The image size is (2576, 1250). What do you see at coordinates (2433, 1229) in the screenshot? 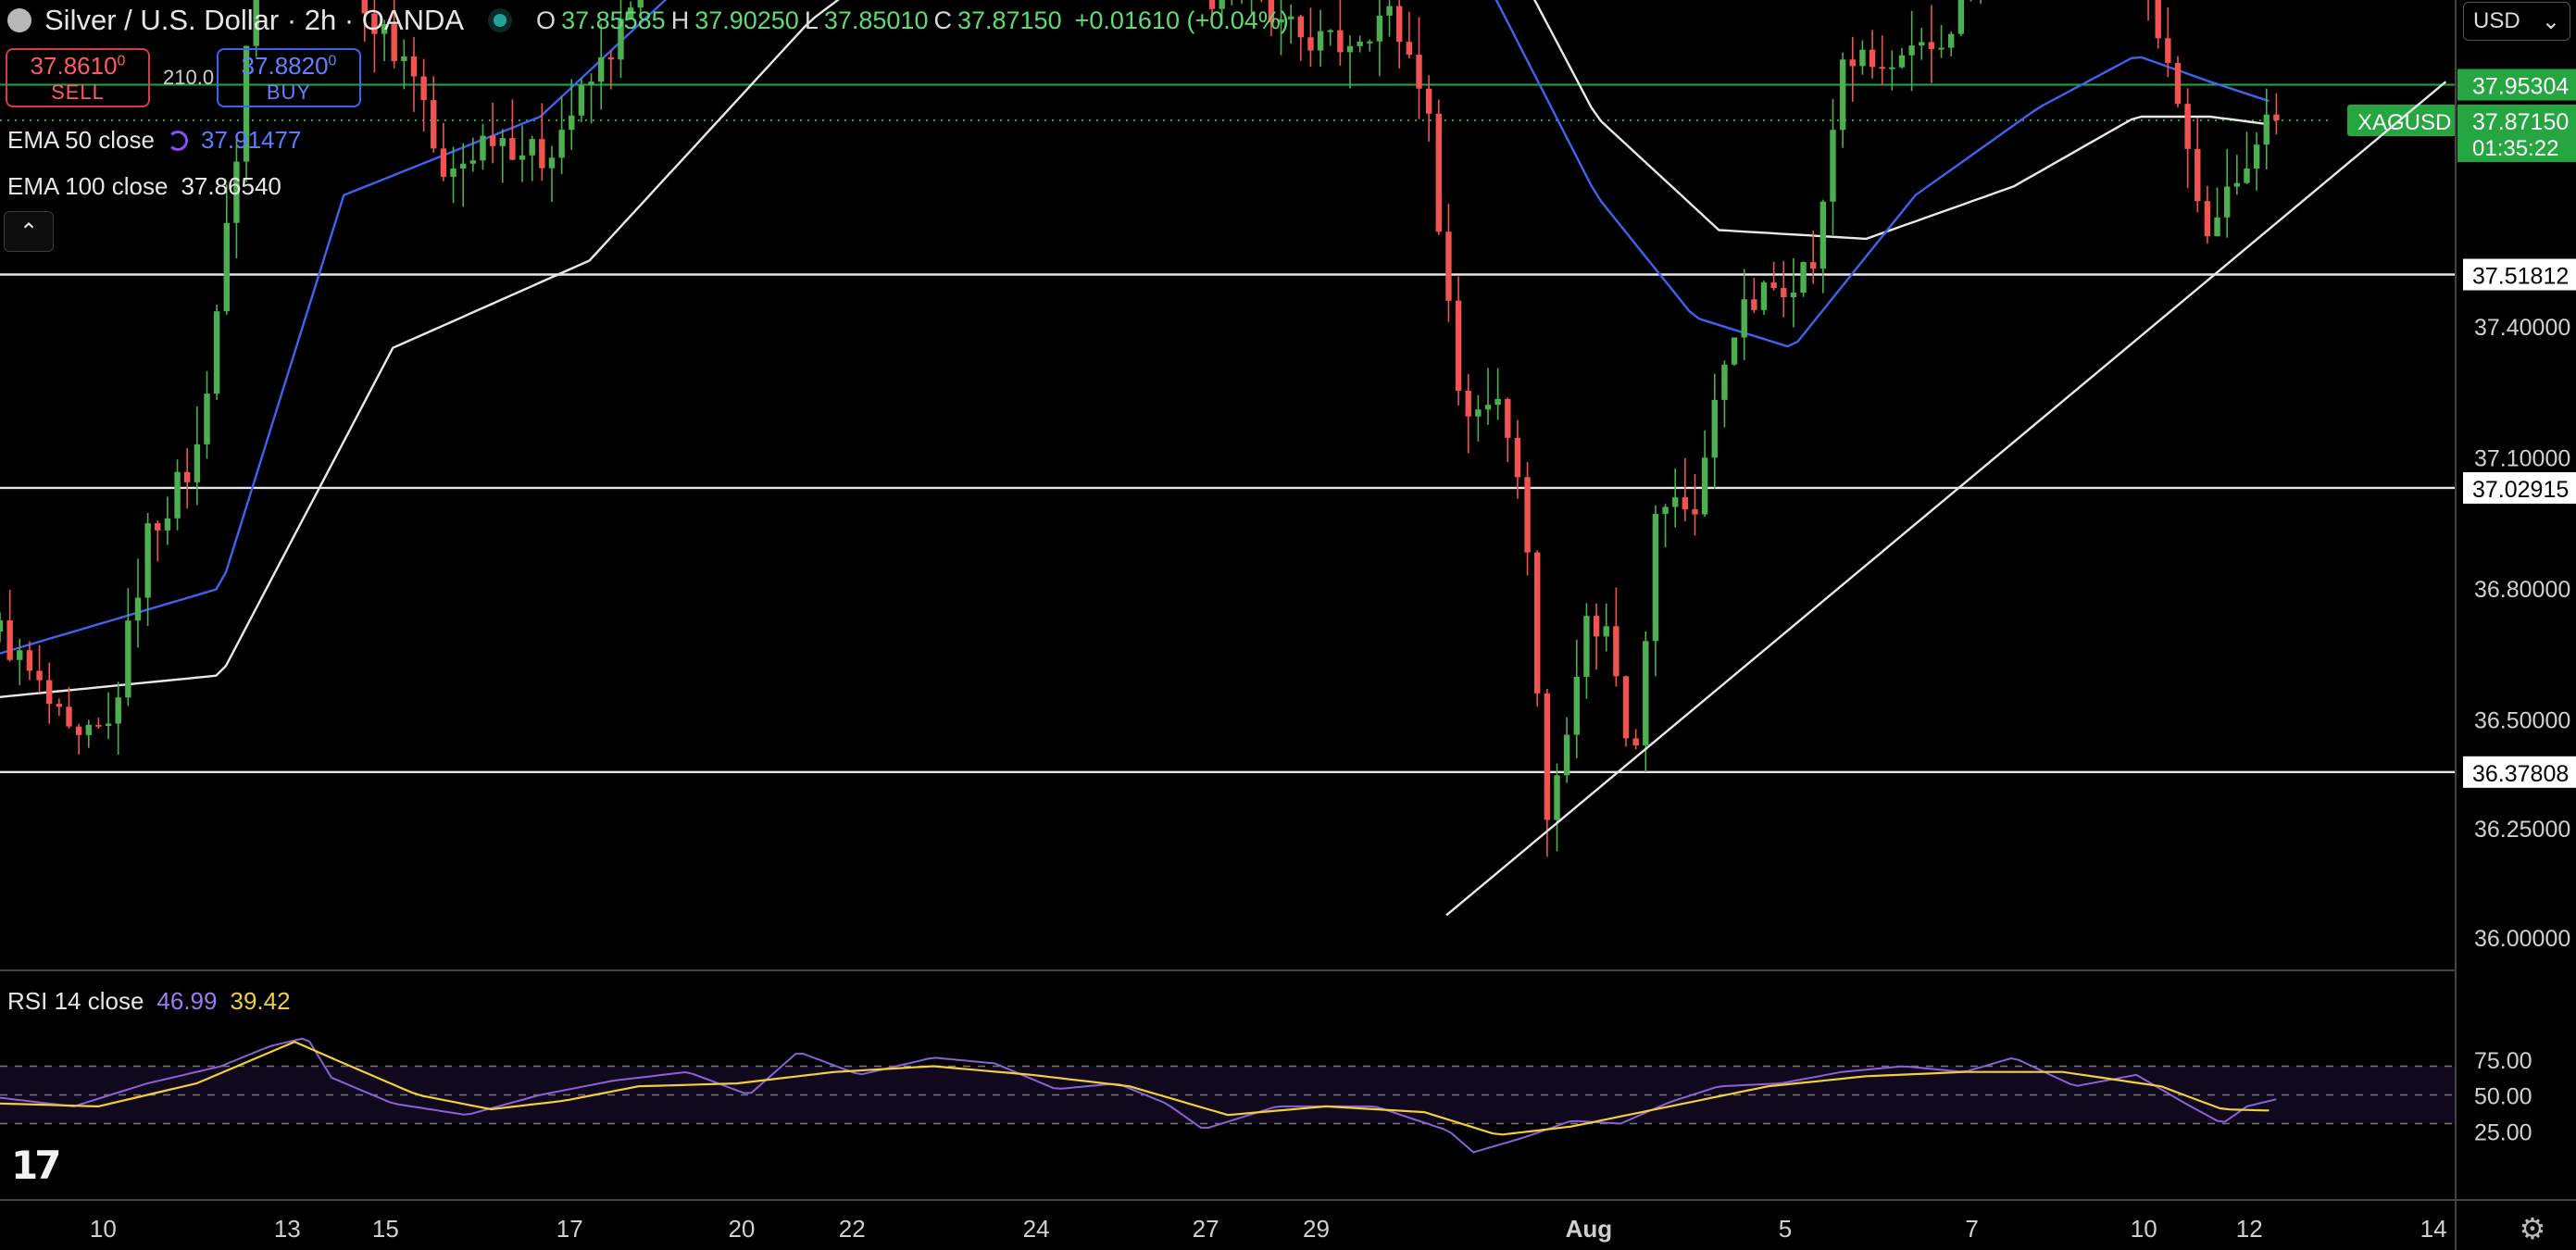
I see `time-tick-label: 14` at bounding box center [2433, 1229].